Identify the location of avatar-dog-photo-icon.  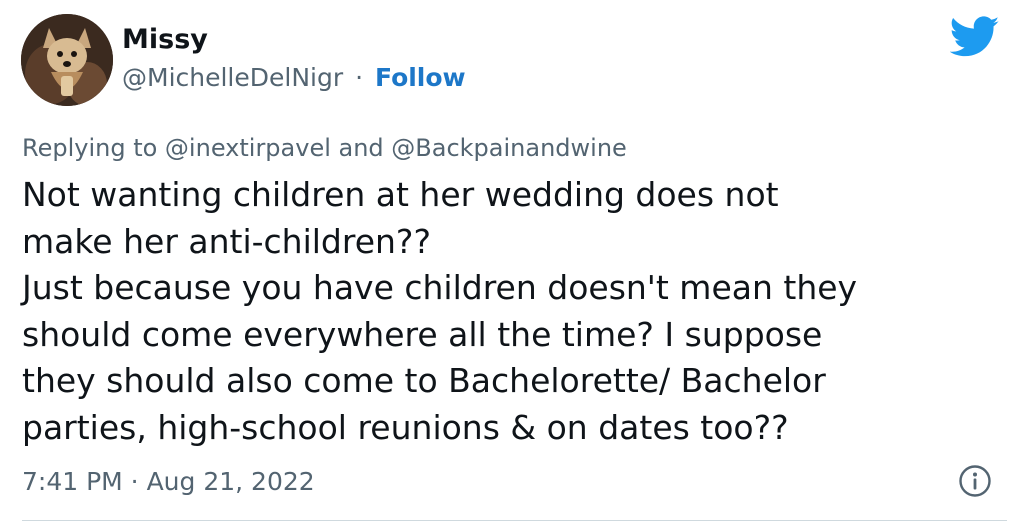
(67, 60).